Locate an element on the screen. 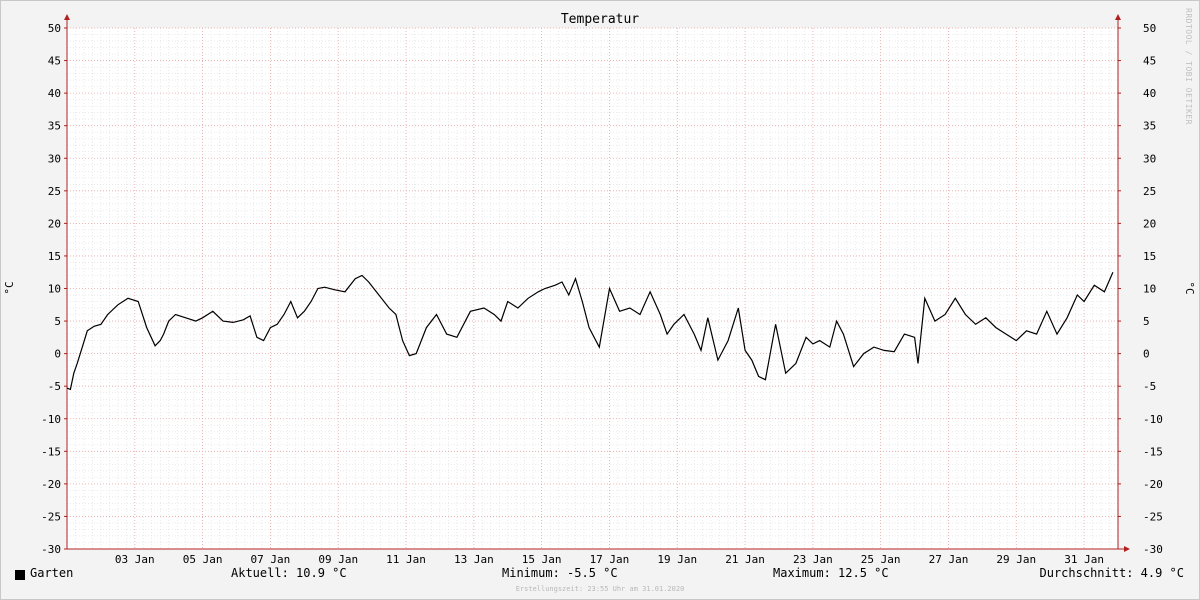 The image size is (1200, 600). y-tick-label-left: 10 is located at coordinates (54, 289).